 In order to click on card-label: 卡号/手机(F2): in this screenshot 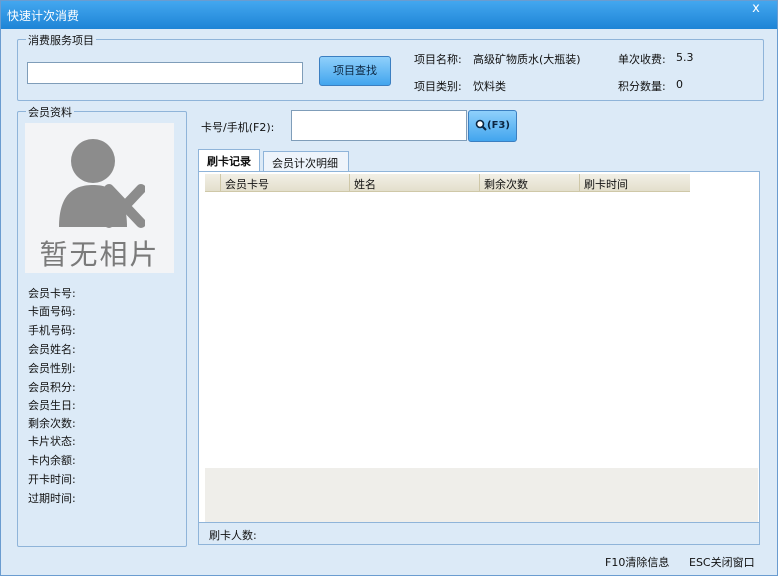, I will do `click(238, 127)`.